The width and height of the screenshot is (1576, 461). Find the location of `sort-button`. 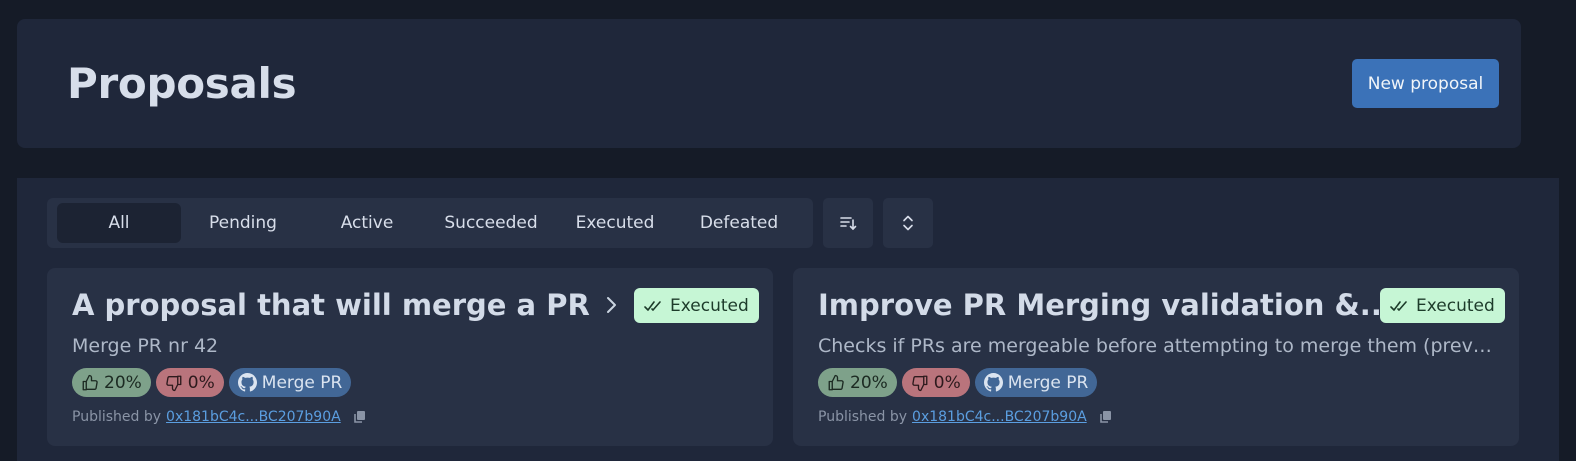

sort-button is located at coordinates (848, 223).